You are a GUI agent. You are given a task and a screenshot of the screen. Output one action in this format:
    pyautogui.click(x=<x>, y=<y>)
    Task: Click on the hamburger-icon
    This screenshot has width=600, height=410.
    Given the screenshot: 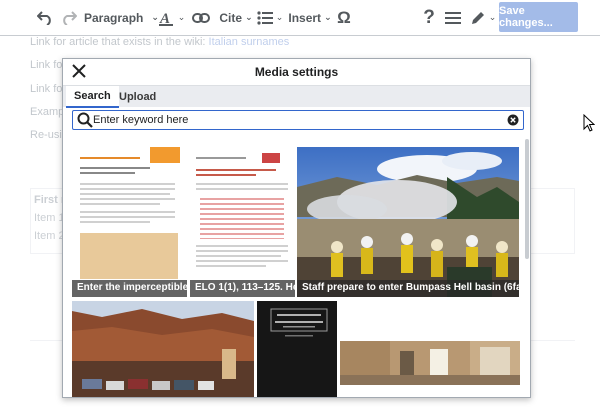 What is the action you would take?
    pyautogui.click(x=453, y=17)
    